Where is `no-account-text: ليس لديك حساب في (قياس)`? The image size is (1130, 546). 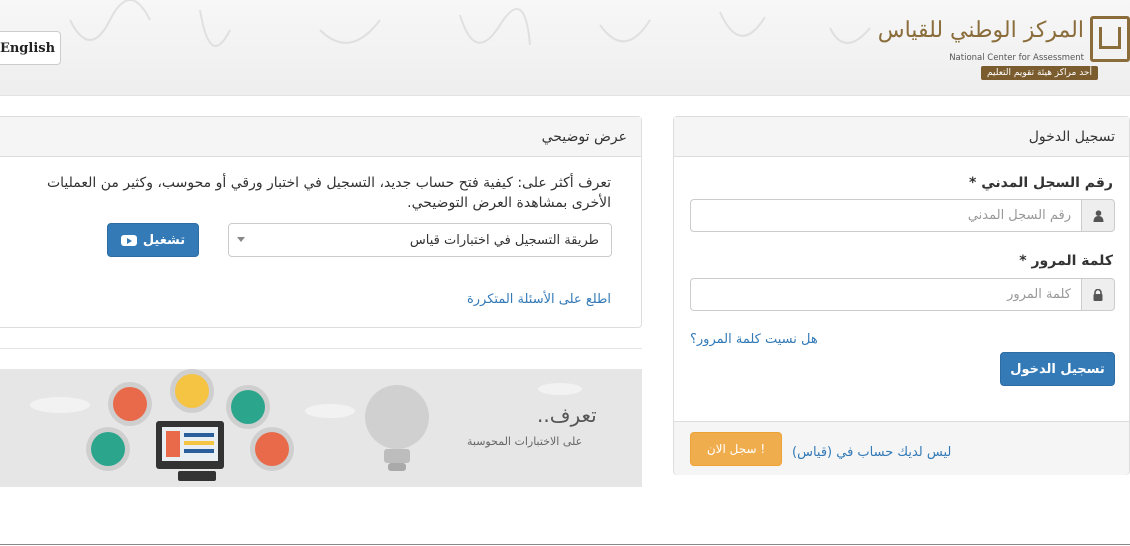
no-account-text: ليس لديك حساب في (قياس) is located at coordinates (872, 452).